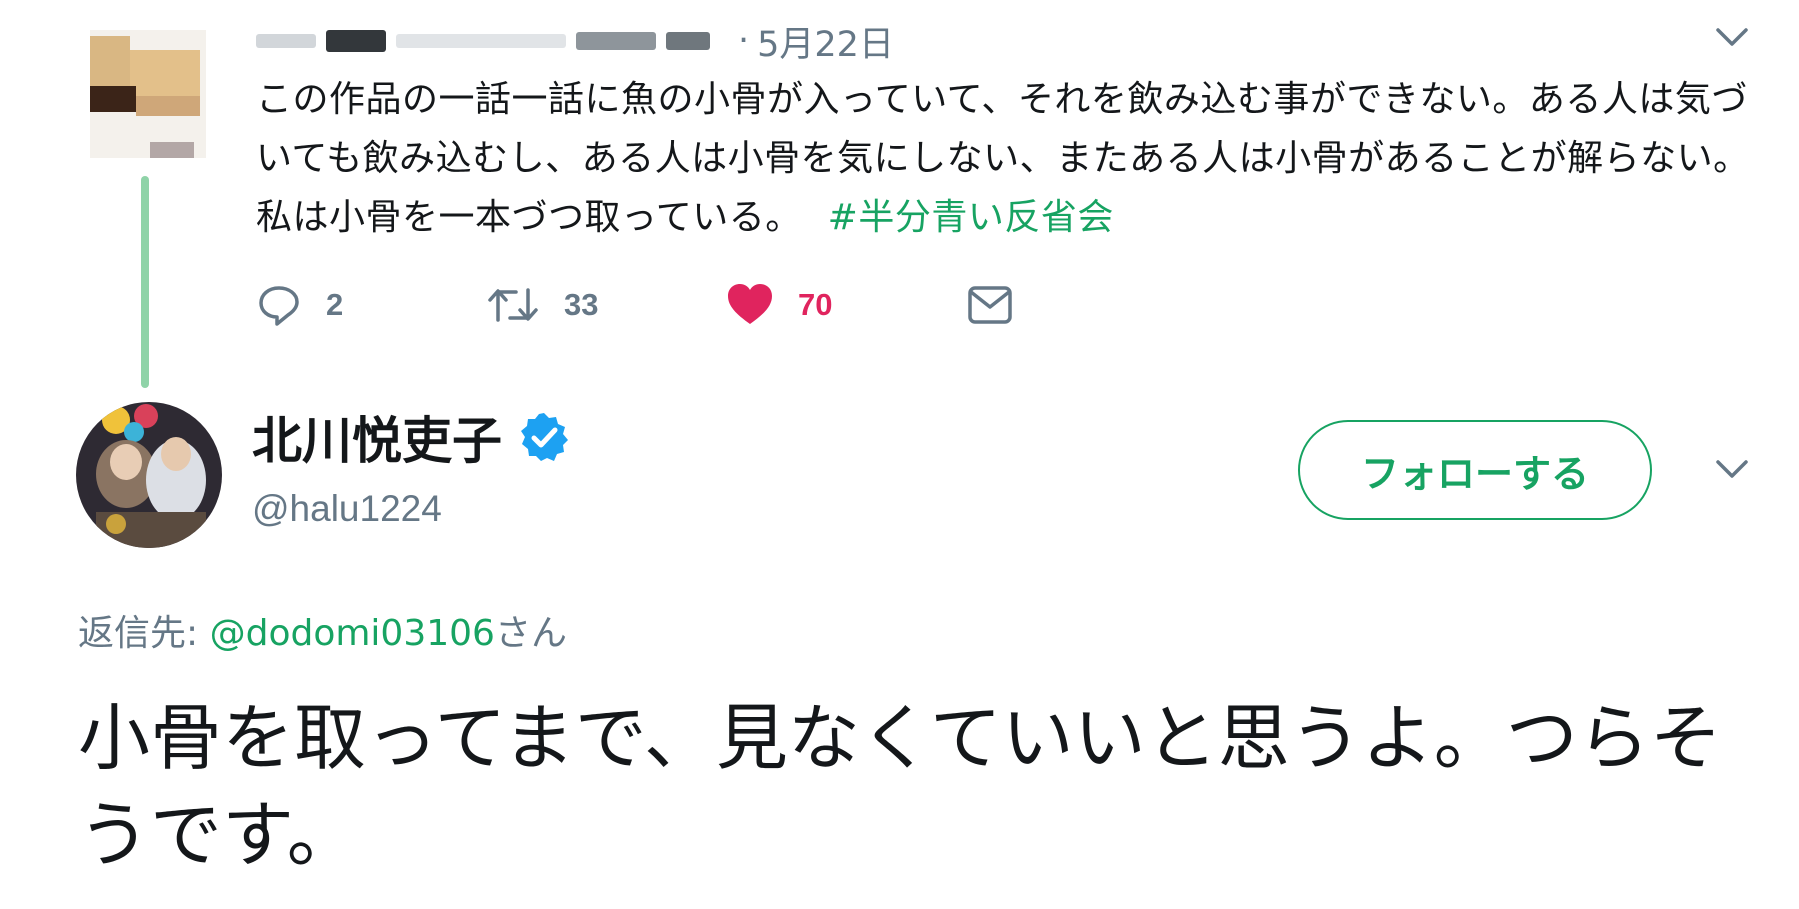 This screenshot has height=909, width=1799. What do you see at coordinates (347, 509) in the screenshot?
I see `author-handle: @halu1224` at bounding box center [347, 509].